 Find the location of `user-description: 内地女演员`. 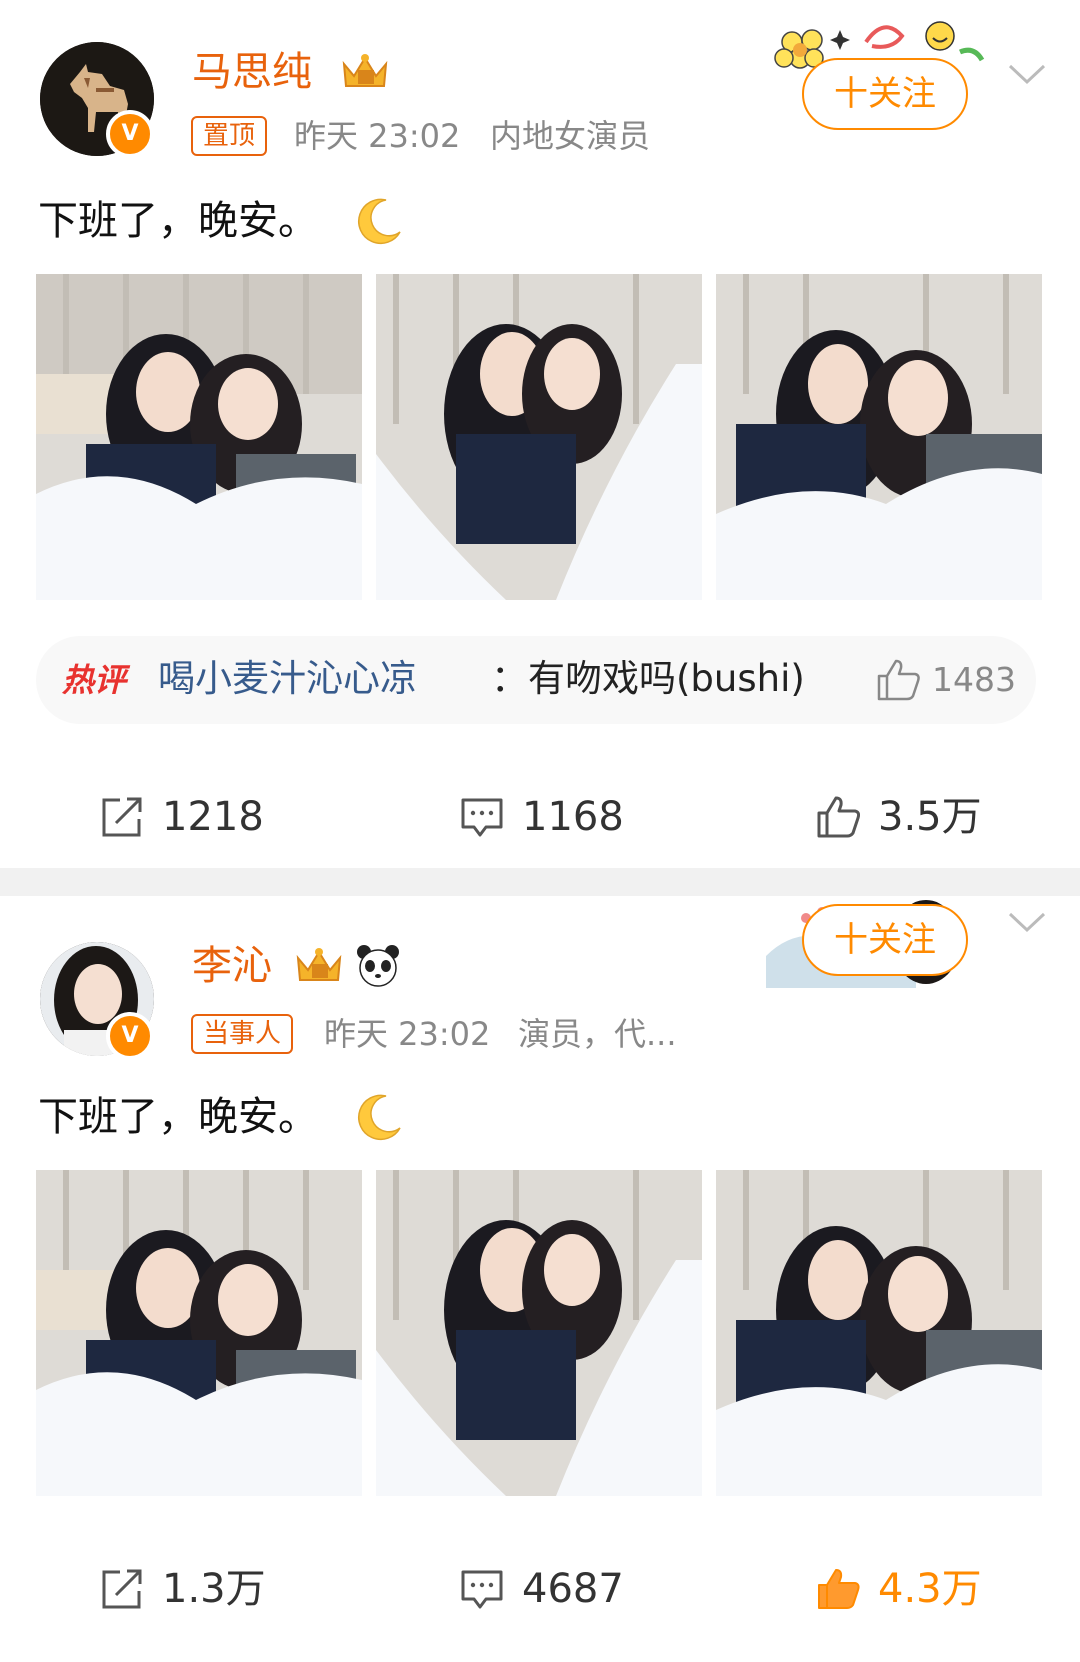

user-description: 内地女演员 is located at coordinates (570, 136).